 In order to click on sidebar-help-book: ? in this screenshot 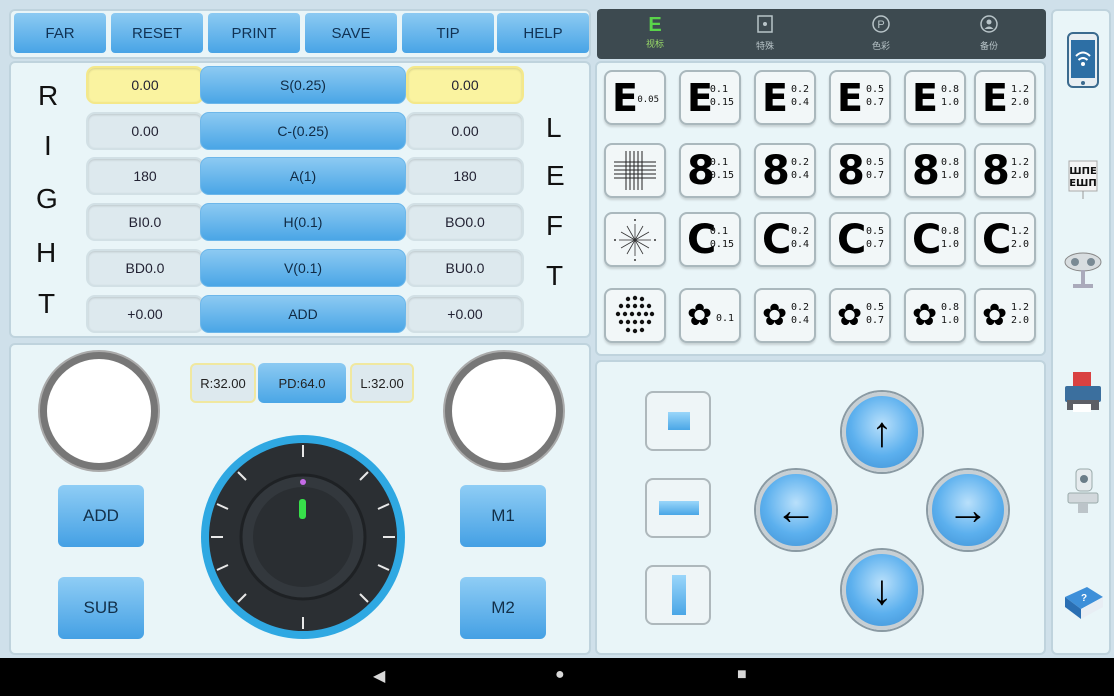, I will do `click(1083, 603)`.